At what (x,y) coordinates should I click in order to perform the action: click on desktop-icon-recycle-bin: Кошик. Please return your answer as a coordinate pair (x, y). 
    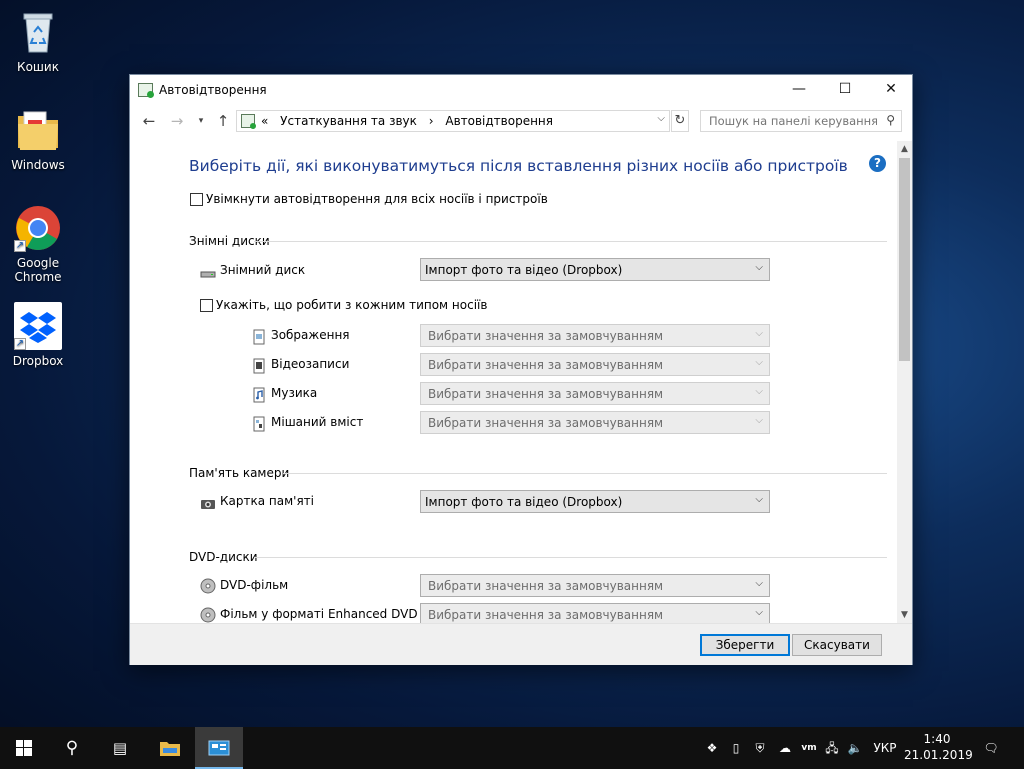
    Looking at the image, I should click on (38, 41).